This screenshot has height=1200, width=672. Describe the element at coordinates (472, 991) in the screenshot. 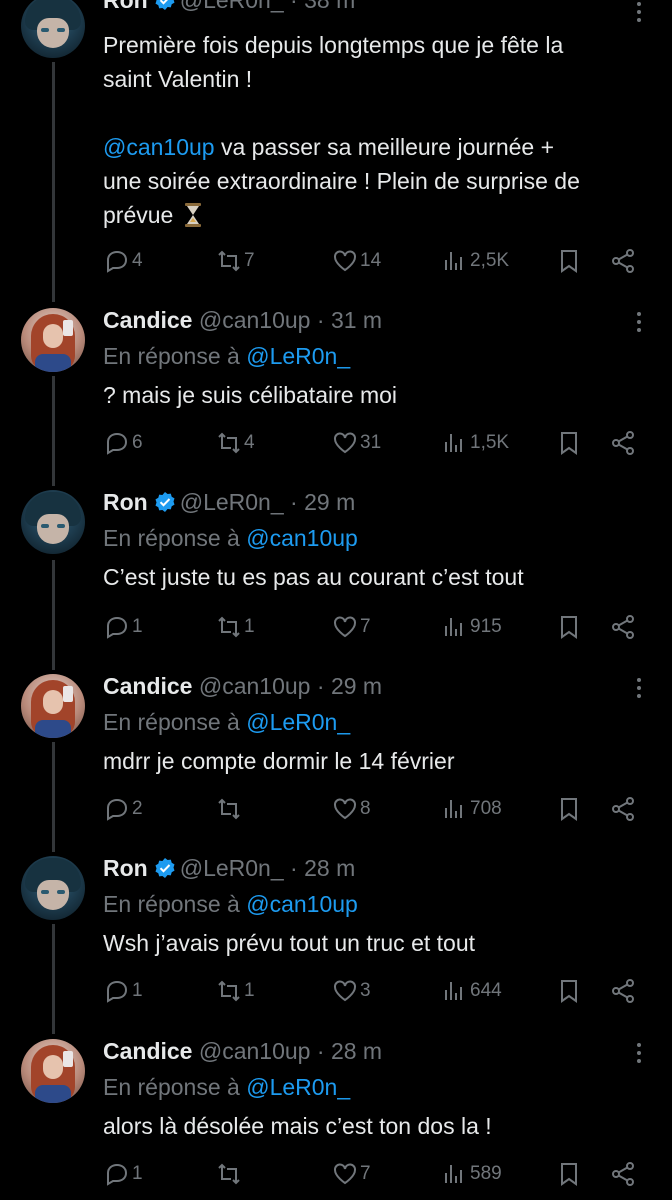

I see `views-button: 644` at that location.